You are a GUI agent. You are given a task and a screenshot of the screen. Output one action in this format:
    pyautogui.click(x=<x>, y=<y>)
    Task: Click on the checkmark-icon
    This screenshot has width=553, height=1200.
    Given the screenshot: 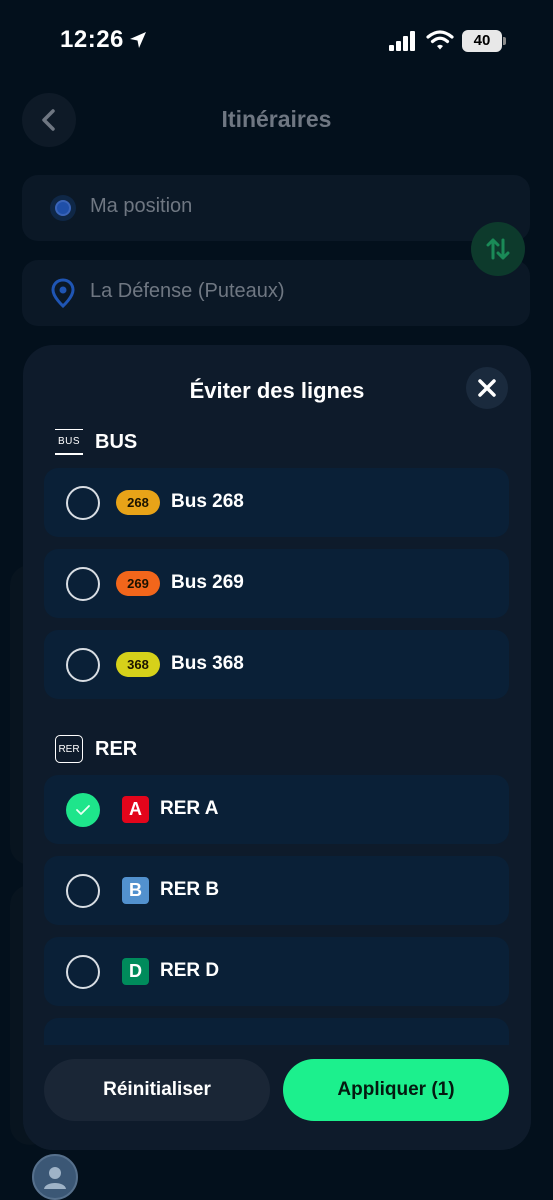 What is the action you would take?
    pyautogui.click(x=83, y=810)
    